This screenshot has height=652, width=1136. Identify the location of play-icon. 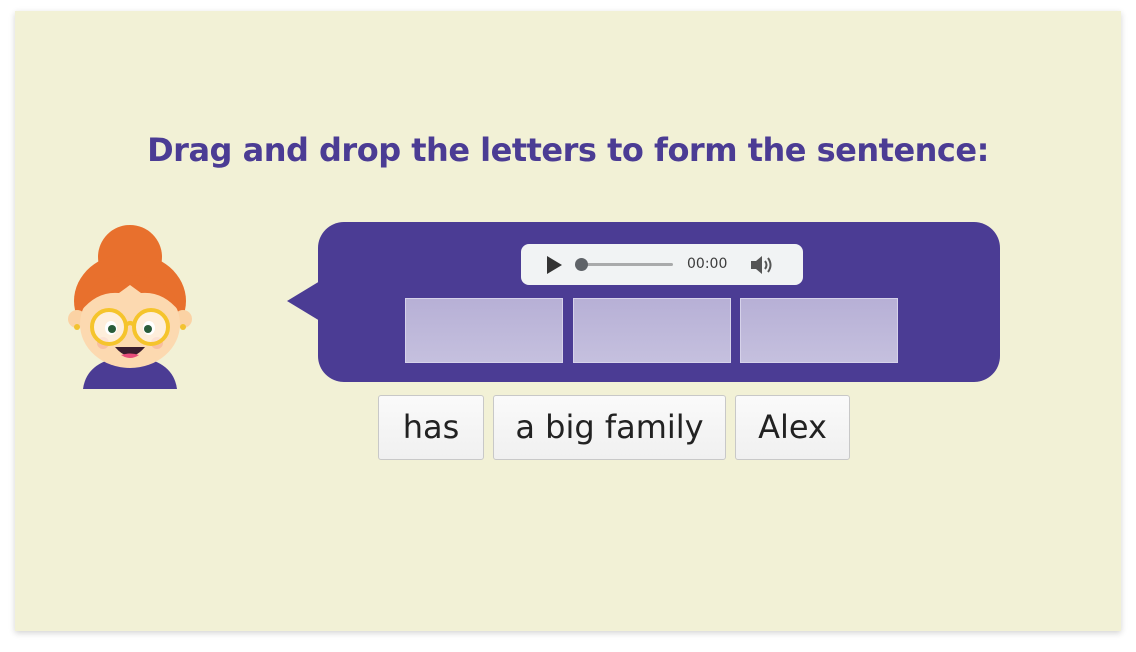
(554, 265).